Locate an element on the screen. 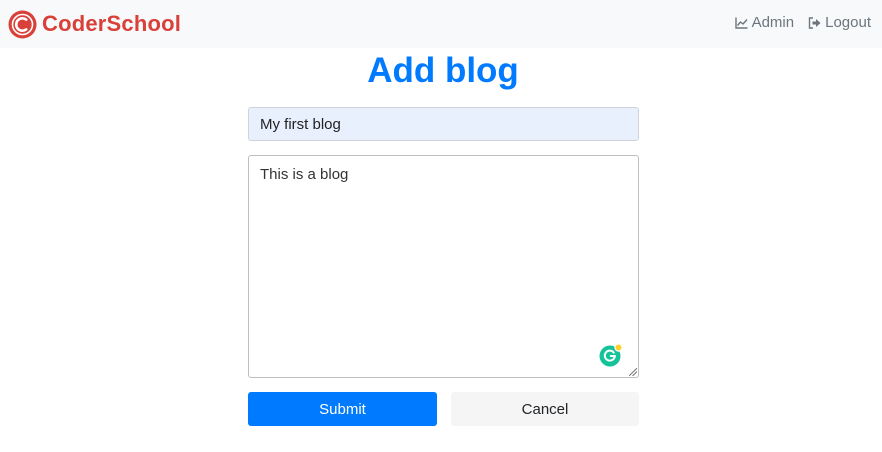  admin-link: Admin is located at coordinates (764, 22).